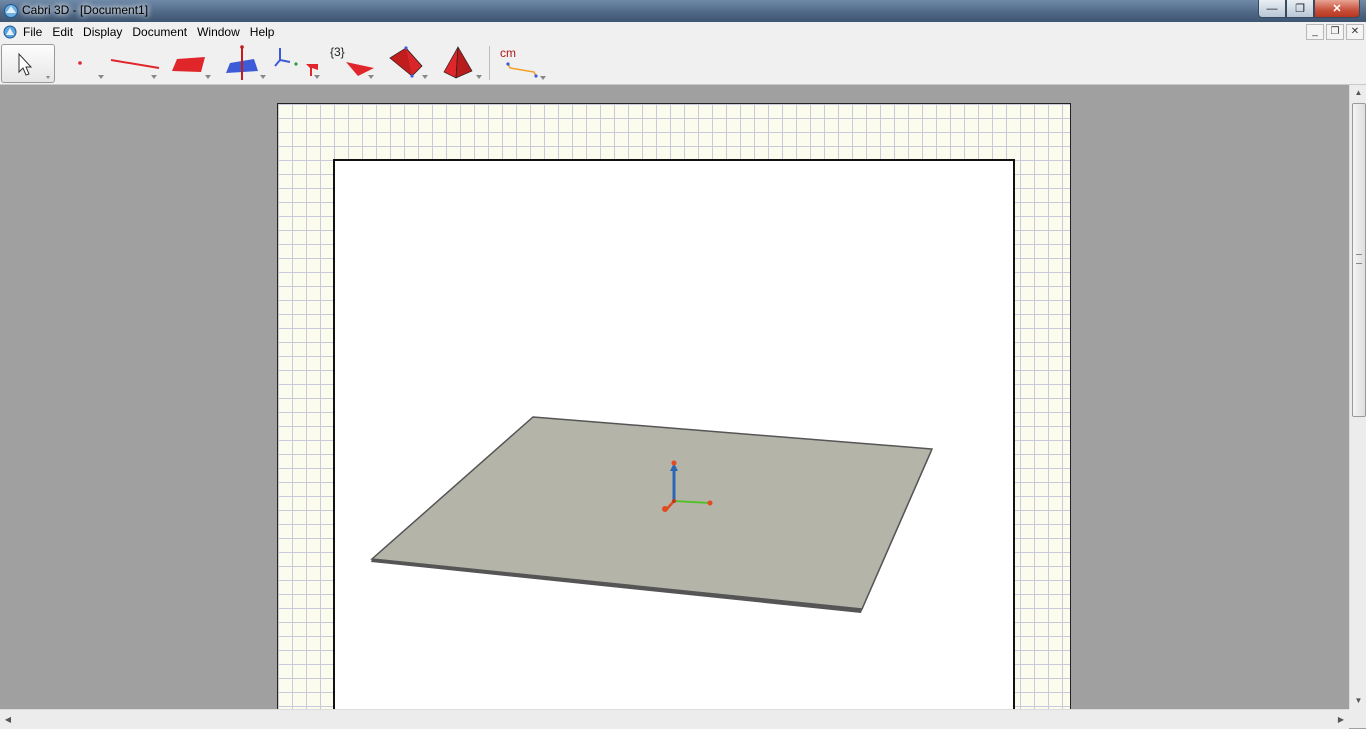  Describe the element at coordinates (1335, 32) in the screenshot. I see `doc-restore-button: ❐` at that location.